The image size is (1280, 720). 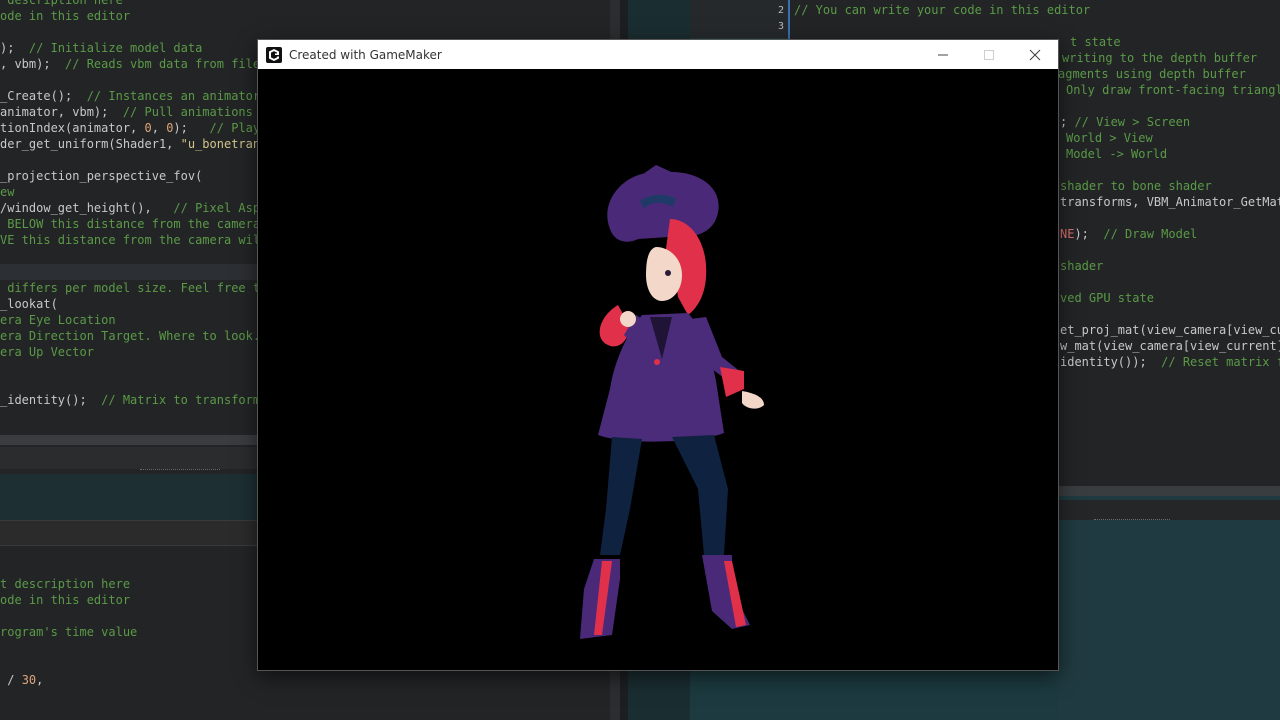 What do you see at coordinates (129, 533) in the screenshot?
I see `left-event-tab-bar` at bounding box center [129, 533].